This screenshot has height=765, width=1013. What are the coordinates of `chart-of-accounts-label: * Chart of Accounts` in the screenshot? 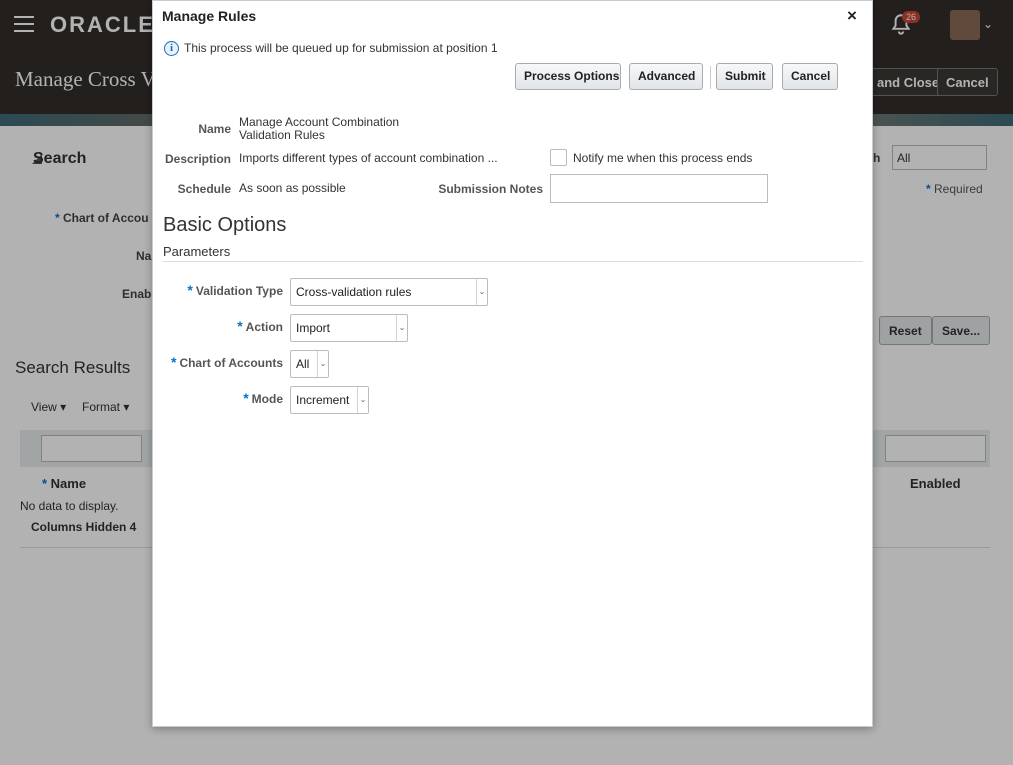 It's located at (226, 362).